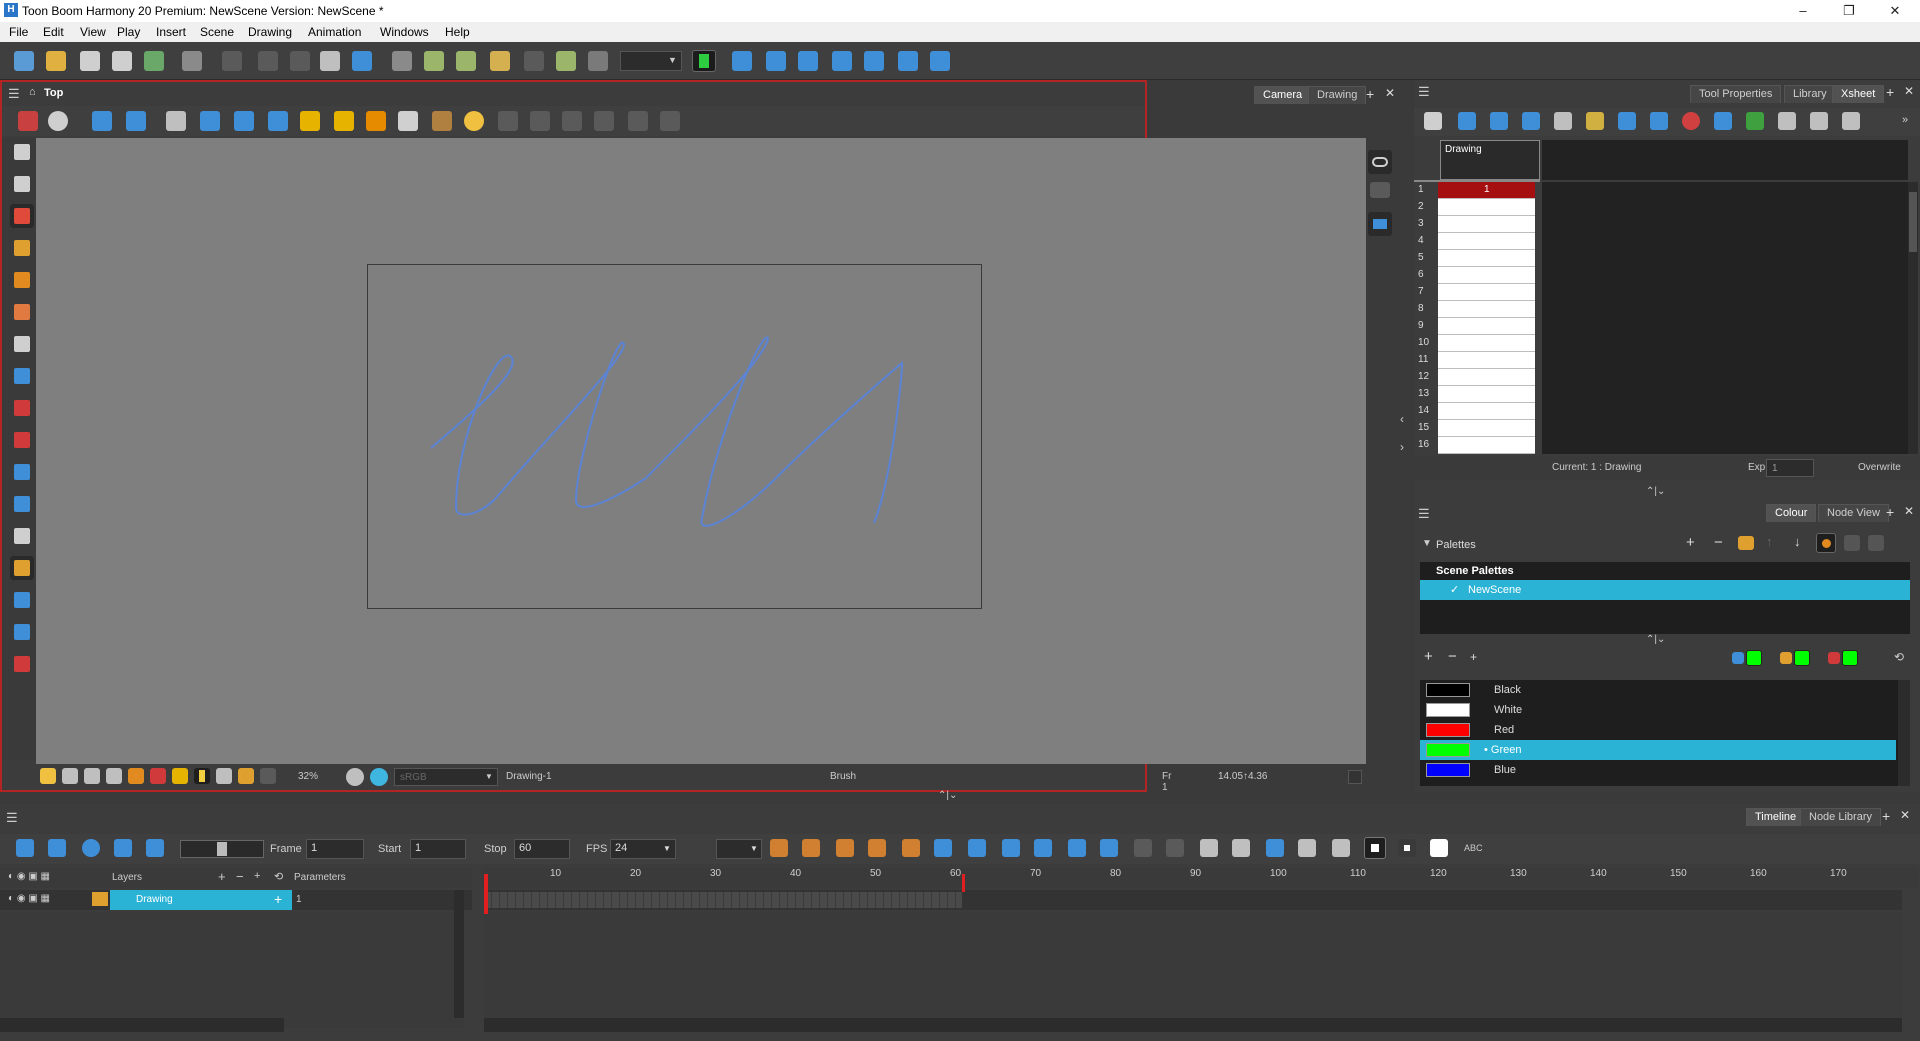  Describe the element at coordinates (1355, 777) in the screenshot. I see `resize-grip-icon` at that location.